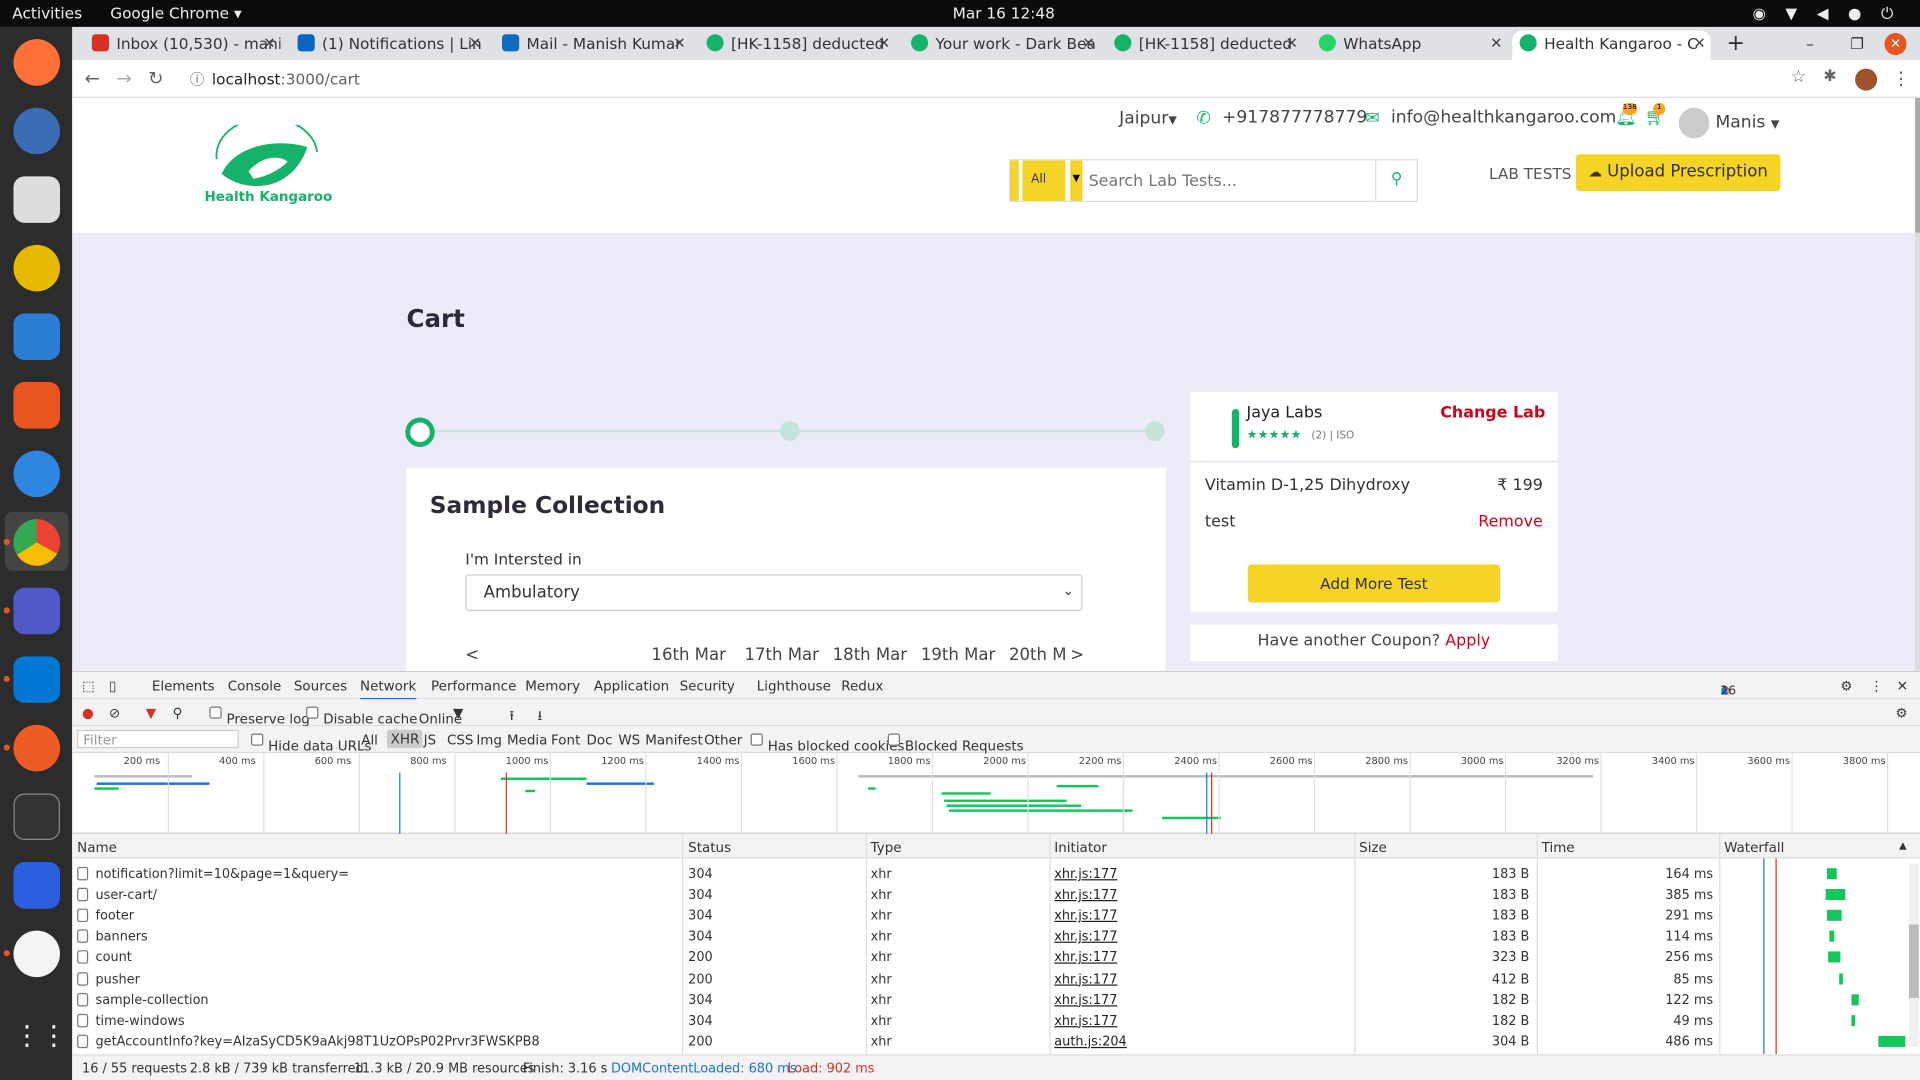 The width and height of the screenshot is (1920, 1080). Describe the element at coordinates (320, 686) in the screenshot. I see `tab-sources: Sources` at that location.